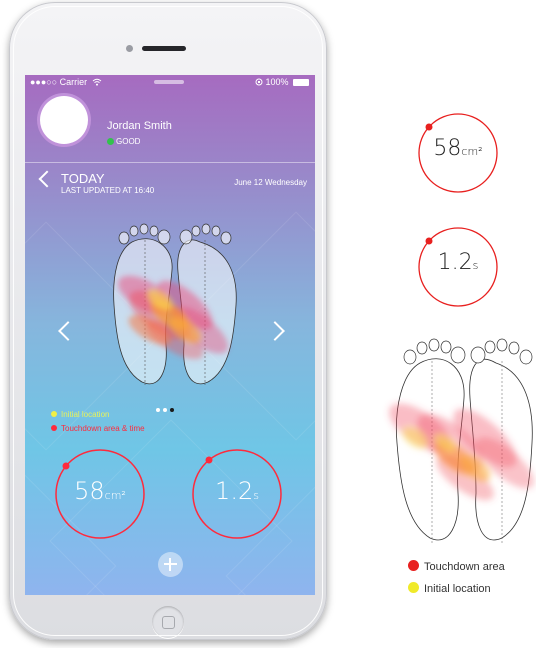 The image size is (536, 648). What do you see at coordinates (301, 82) in the screenshot?
I see `battery-icon` at bounding box center [301, 82].